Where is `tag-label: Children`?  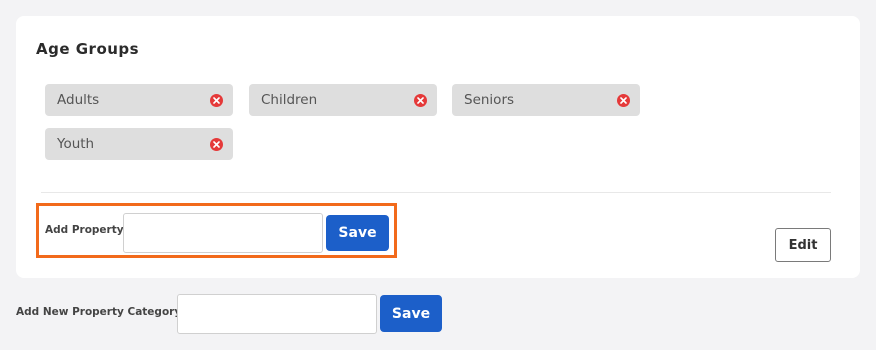
tag-label: Children is located at coordinates (289, 100).